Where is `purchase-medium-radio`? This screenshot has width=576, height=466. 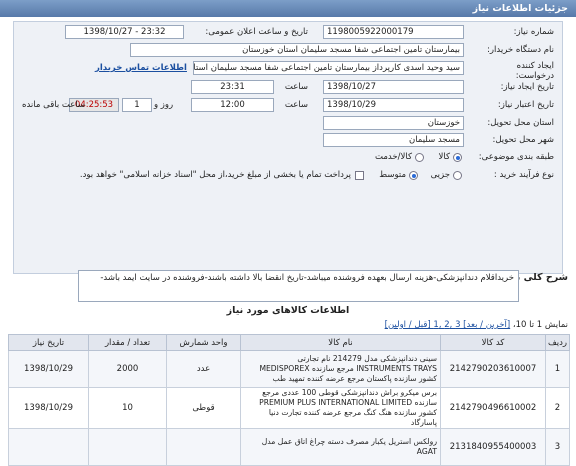
purchase-medium-radio is located at coordinates (413, 175).